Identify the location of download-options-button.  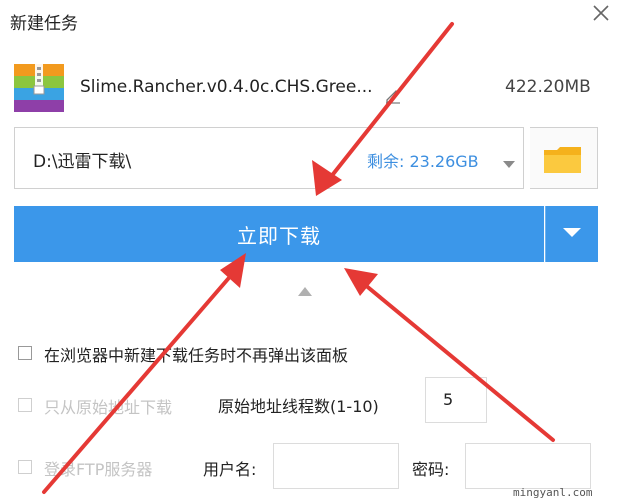
(571, 234).